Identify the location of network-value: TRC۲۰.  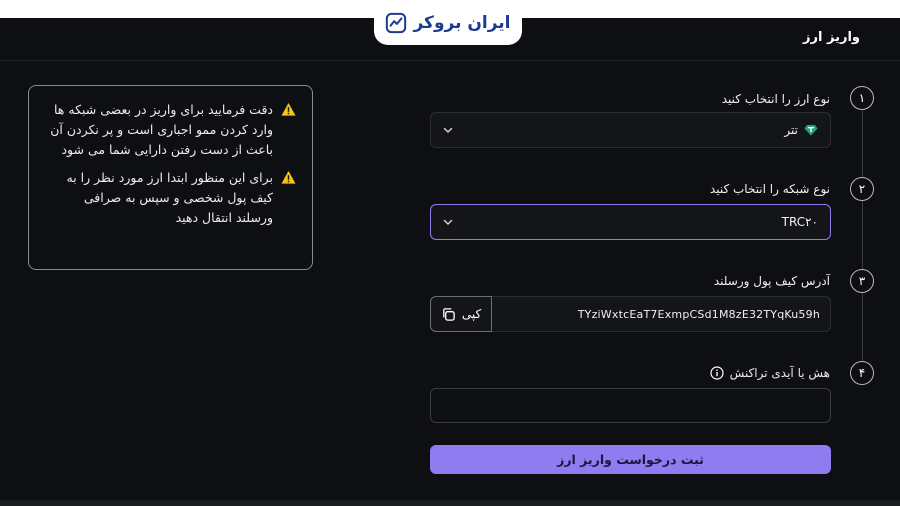
(800, 222).